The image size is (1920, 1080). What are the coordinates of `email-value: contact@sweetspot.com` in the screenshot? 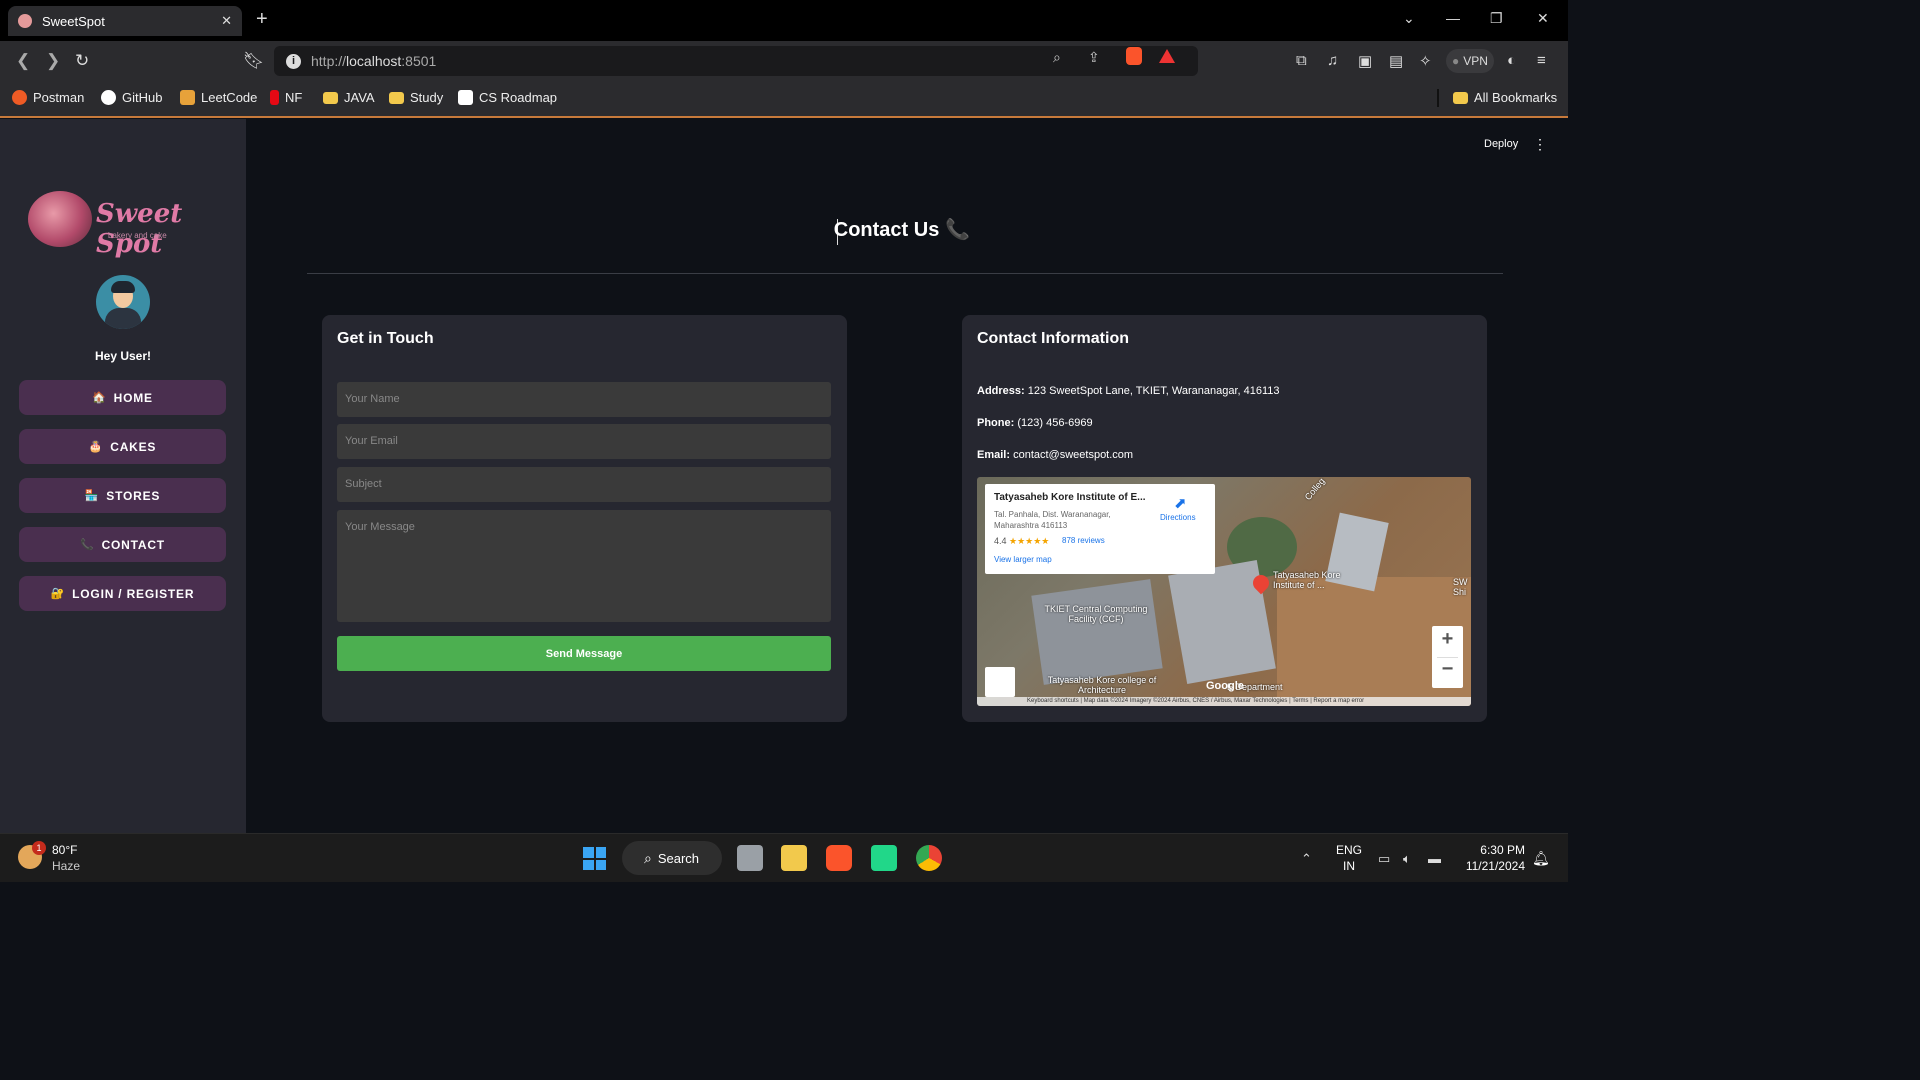 It's located at (1073, 455).